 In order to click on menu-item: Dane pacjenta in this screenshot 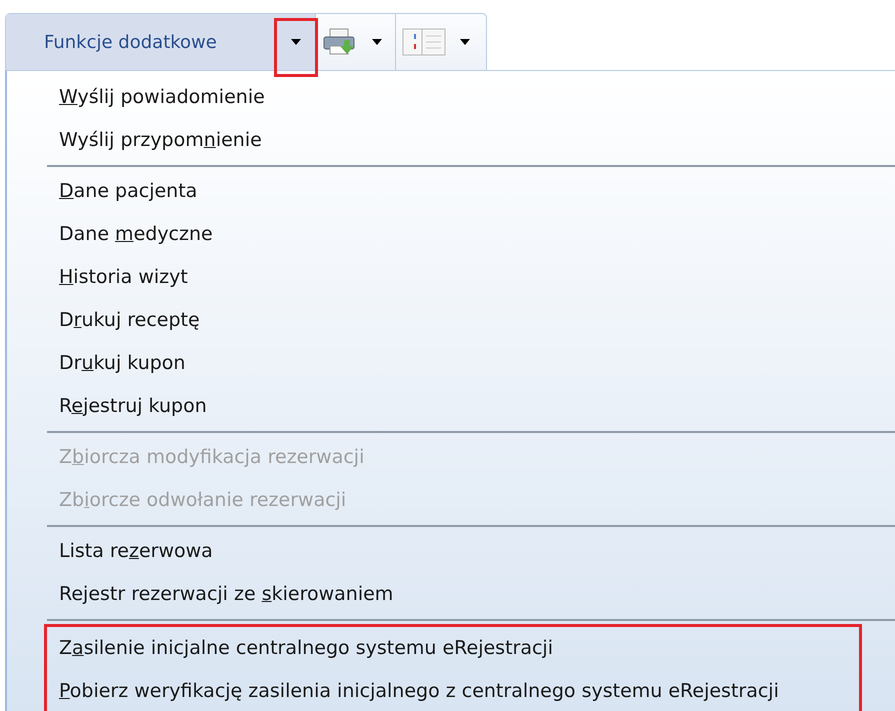, I will do `click(451, 191)`.